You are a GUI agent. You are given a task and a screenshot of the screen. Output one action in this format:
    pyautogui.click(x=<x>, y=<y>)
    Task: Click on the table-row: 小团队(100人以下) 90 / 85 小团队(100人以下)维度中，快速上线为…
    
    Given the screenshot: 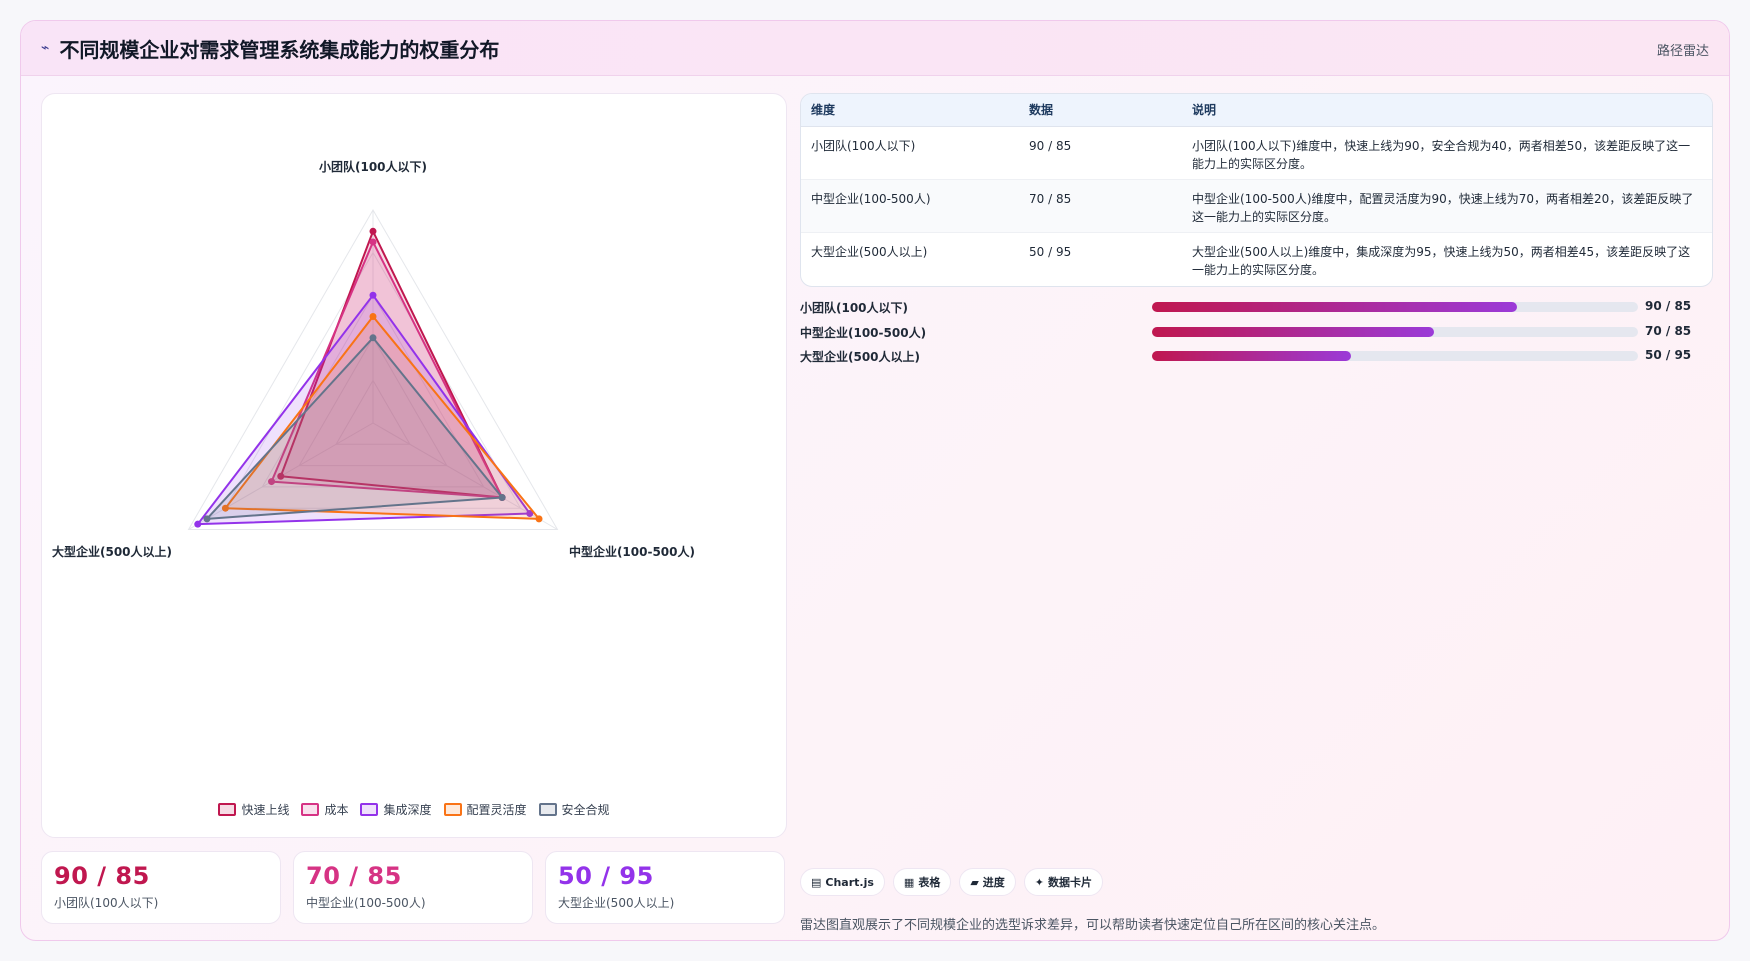 What is the action you would take?
    pyautogui.click(x=1256, y=153)
    